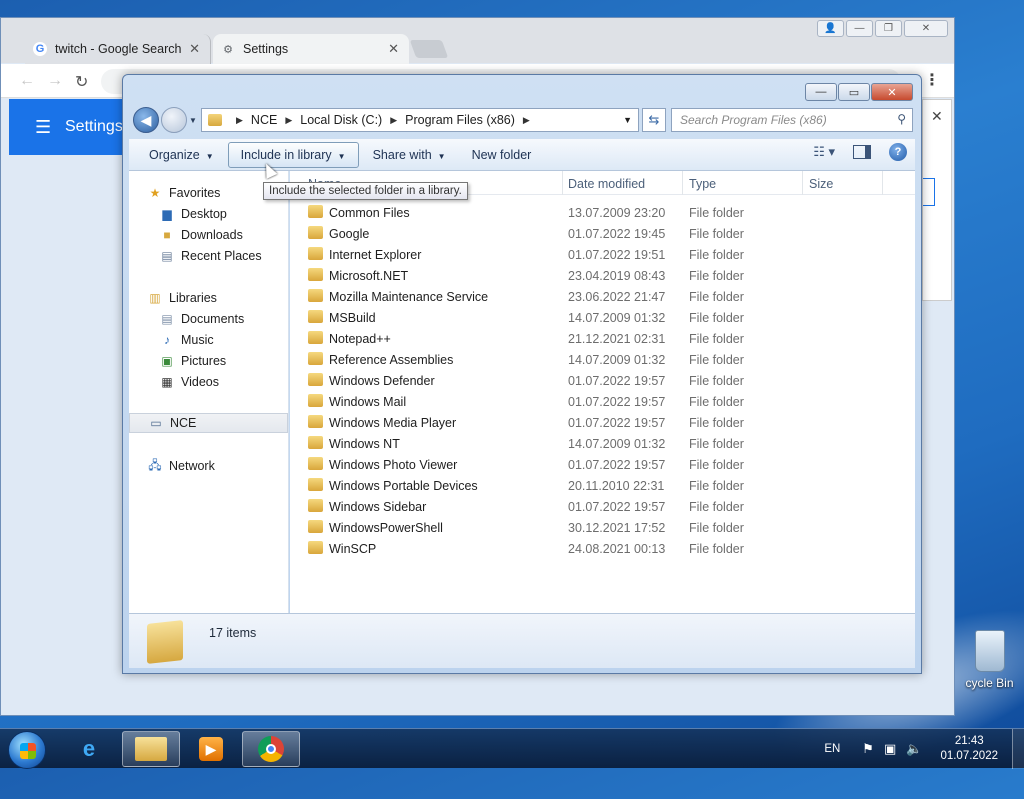  I want to click on nav-item-recent-places: ▤ Recent Places, so click(208, 256).